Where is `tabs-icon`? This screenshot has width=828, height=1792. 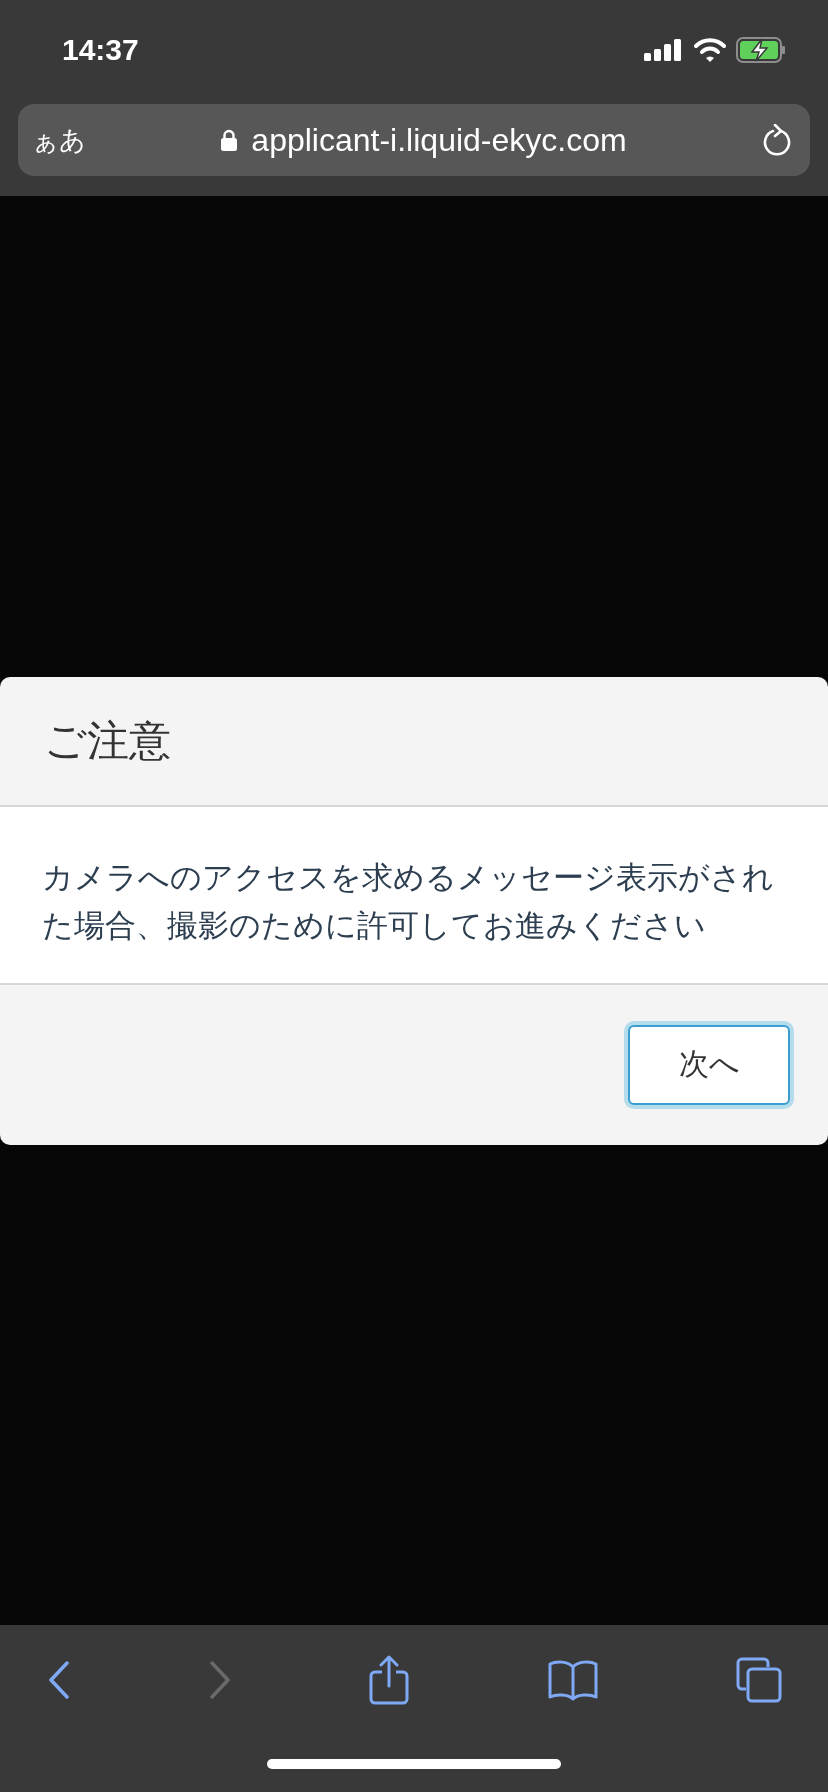 tabs-icon is located at coordinates (759, 1680).